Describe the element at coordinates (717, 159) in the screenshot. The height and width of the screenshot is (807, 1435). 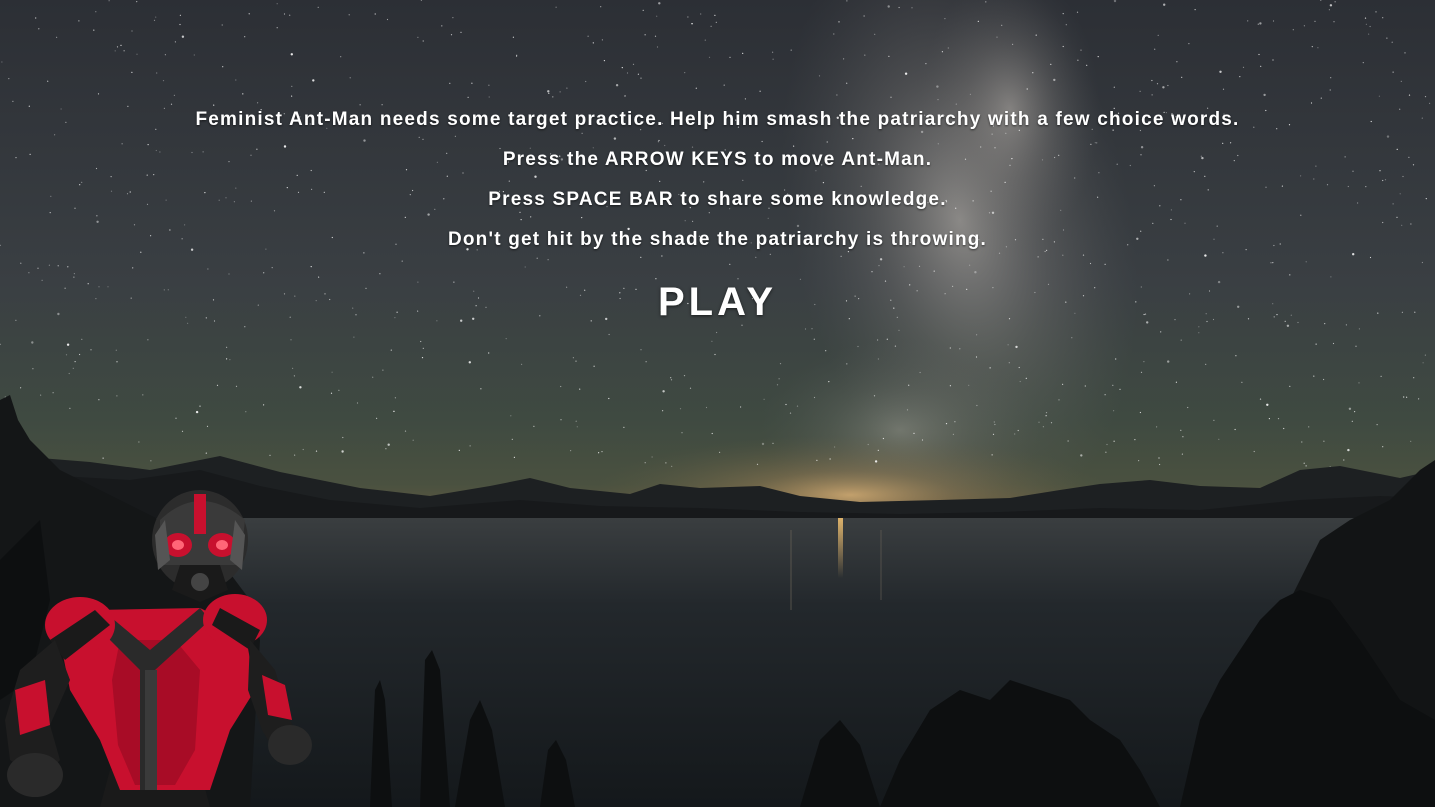
I see `intro-line-move: Press the ARROW KEYS to move Ant-Man.` at that location.